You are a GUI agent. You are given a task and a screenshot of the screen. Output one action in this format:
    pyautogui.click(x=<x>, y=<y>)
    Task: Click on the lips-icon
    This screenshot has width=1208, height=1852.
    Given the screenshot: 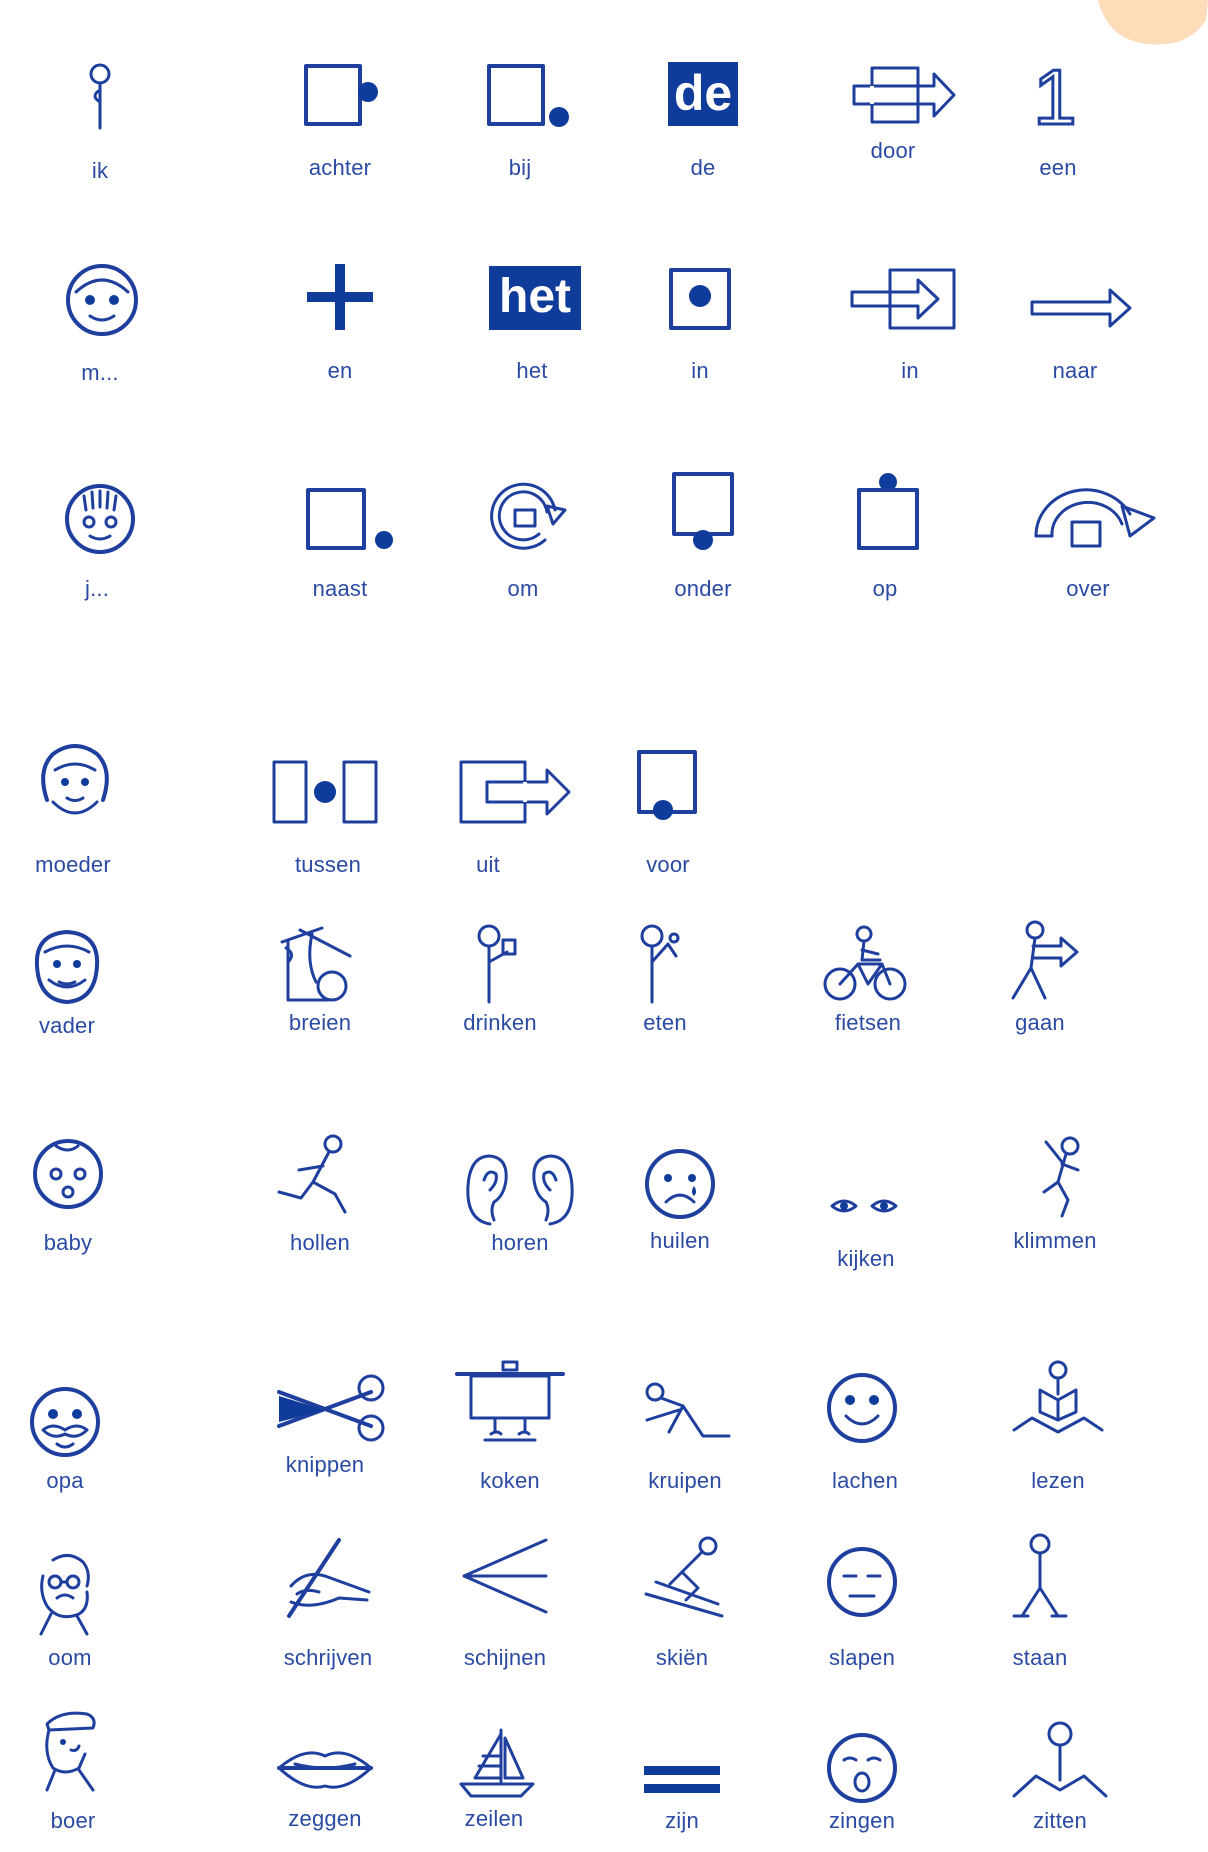 What is the action you would take?
    pyautogui.click(x=325, y=1770)
    